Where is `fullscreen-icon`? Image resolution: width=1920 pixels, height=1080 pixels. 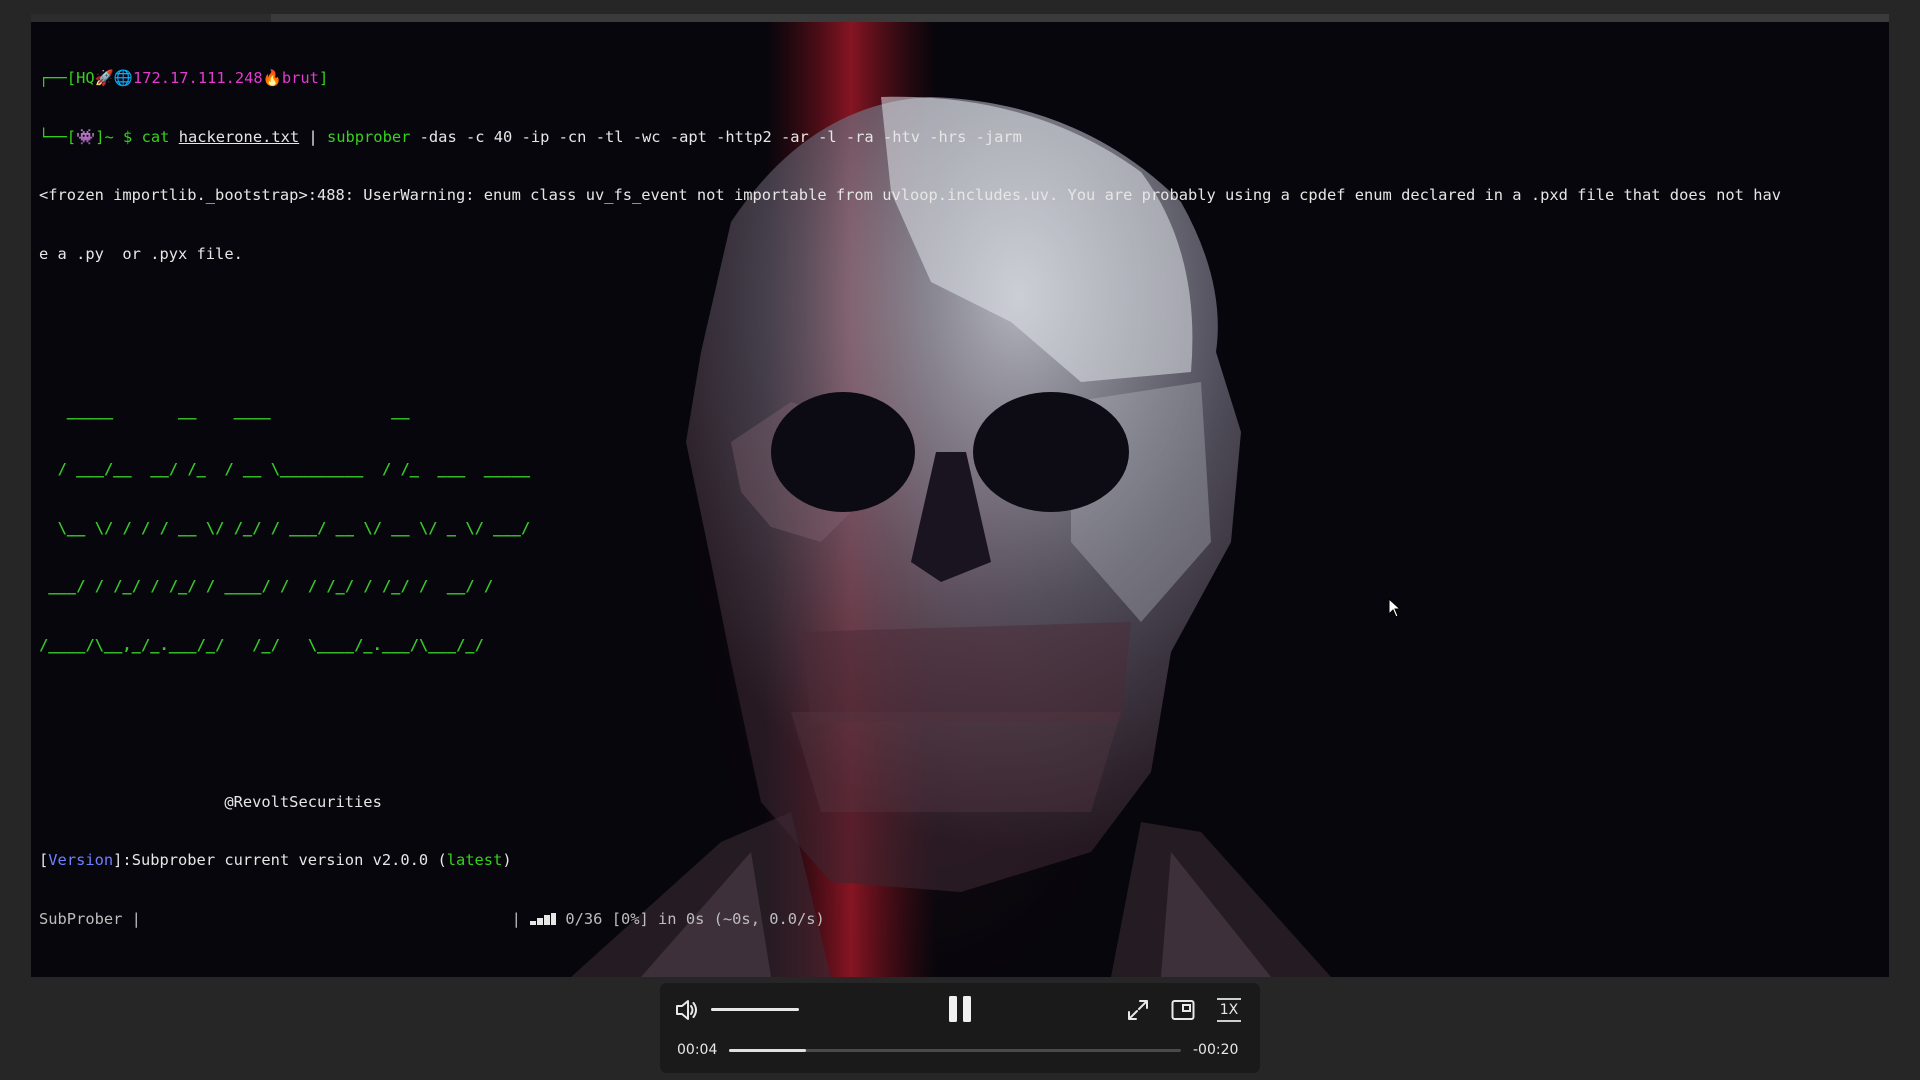
fullscreen-icon is located at coordinates (1138, 1010).